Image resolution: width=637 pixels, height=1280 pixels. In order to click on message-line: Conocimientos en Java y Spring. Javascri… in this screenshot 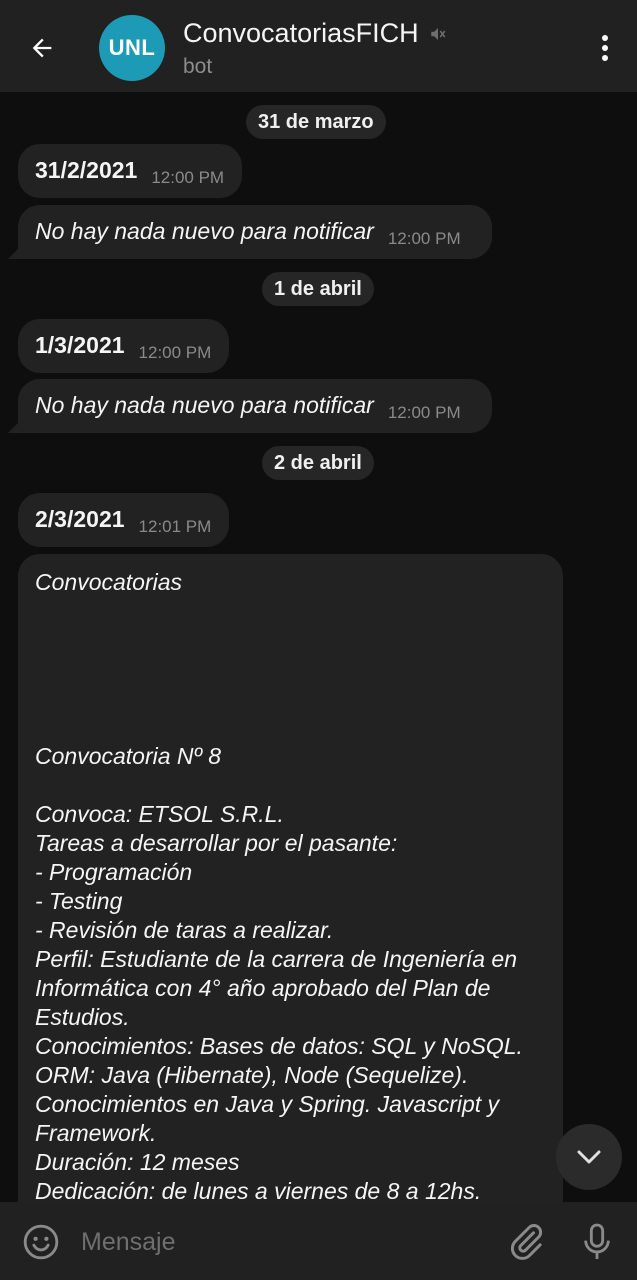, I will do `click(267, 1104)`.